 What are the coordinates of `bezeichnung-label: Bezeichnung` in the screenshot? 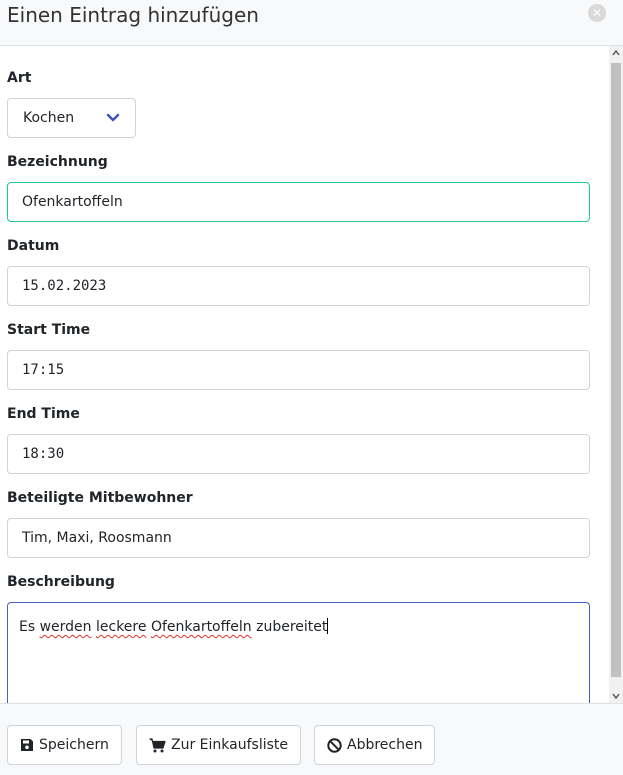 It's located at (57, 162).